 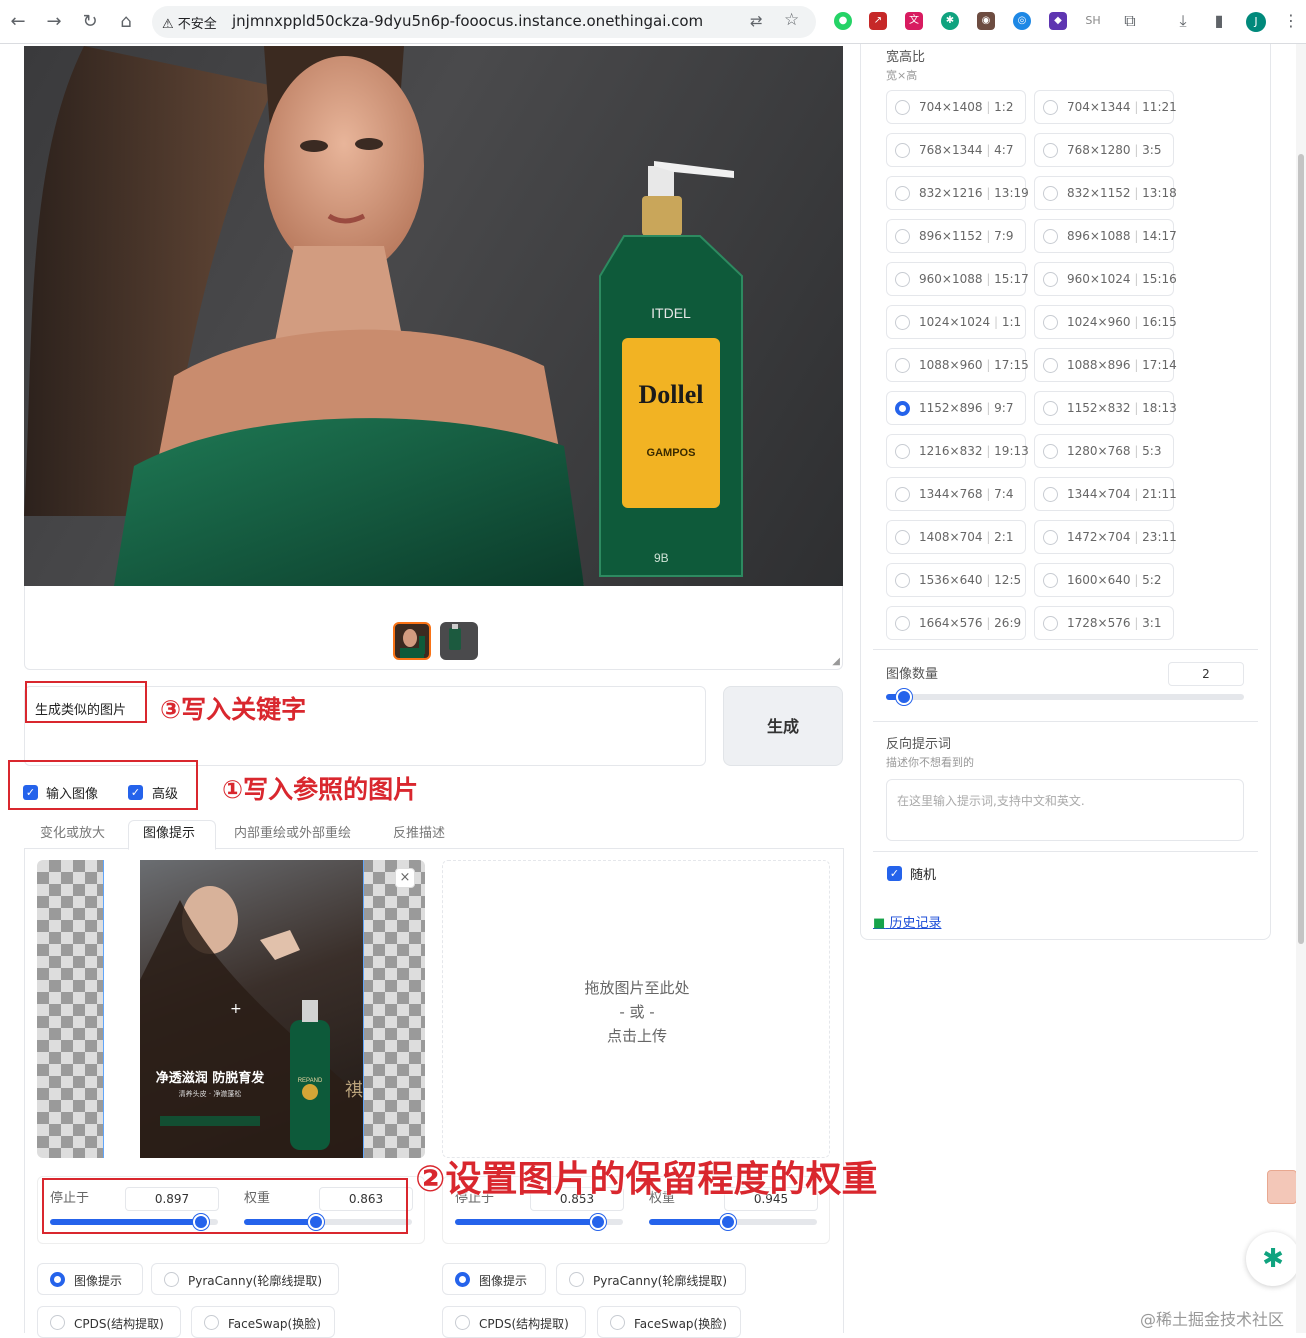 I want to click on aspect-option: 1216×832 | 19:13, so click(x=957, y=451).